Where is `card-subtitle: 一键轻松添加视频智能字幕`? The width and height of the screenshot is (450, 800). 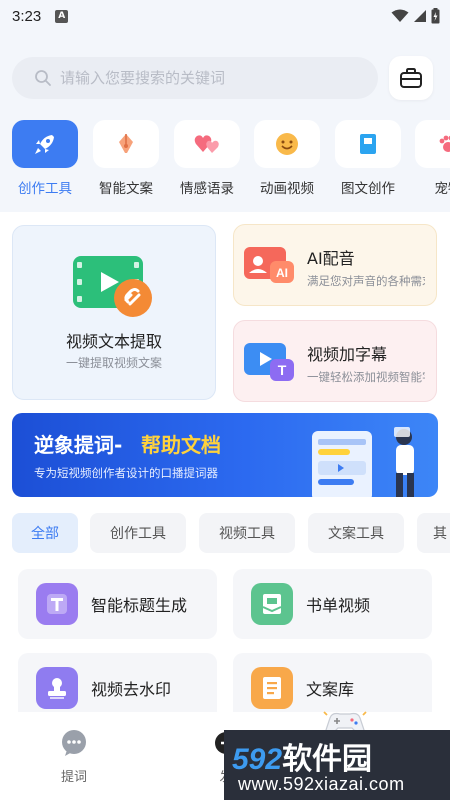 card-subtitle: 一键轻松添加视频智能字幕 is located at coordinates (366, 377).